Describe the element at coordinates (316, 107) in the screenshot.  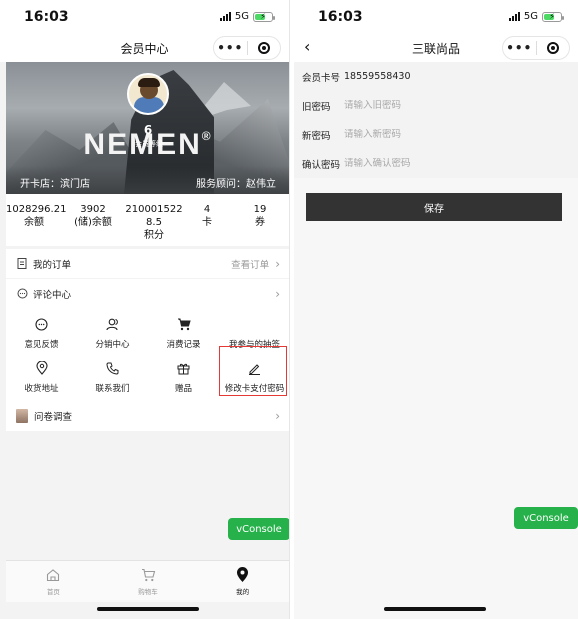
I see `old-password-label: 旧密码` at that location.